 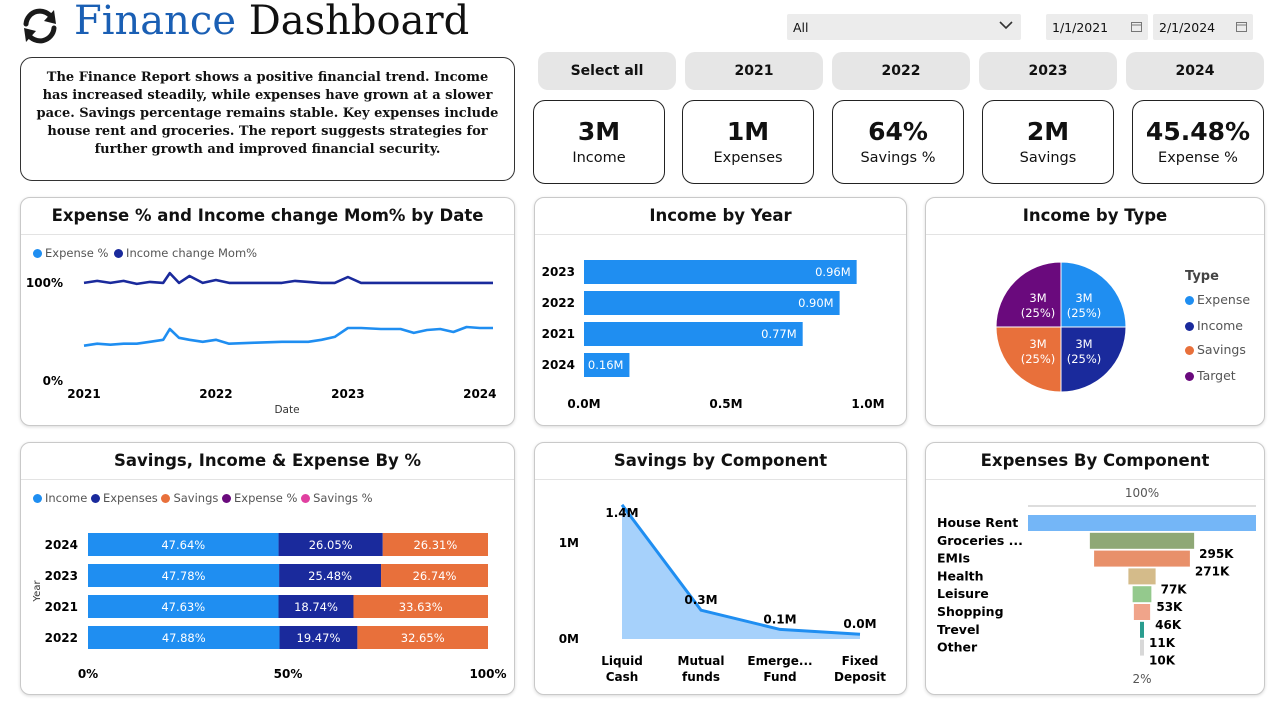 What do you see at coordinates (1141, 679) in the screenshot?
I see `funnel-bottom-label: 2%` at bounding box center [1141, 679].